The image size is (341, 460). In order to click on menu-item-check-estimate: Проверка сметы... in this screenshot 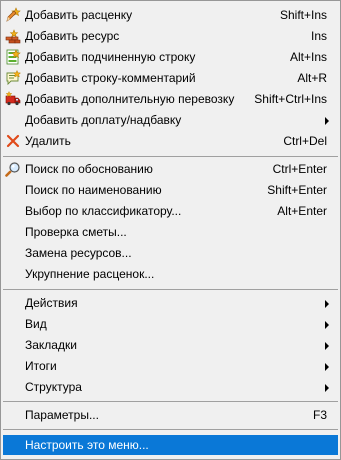, I will do `click(170, 232)`.